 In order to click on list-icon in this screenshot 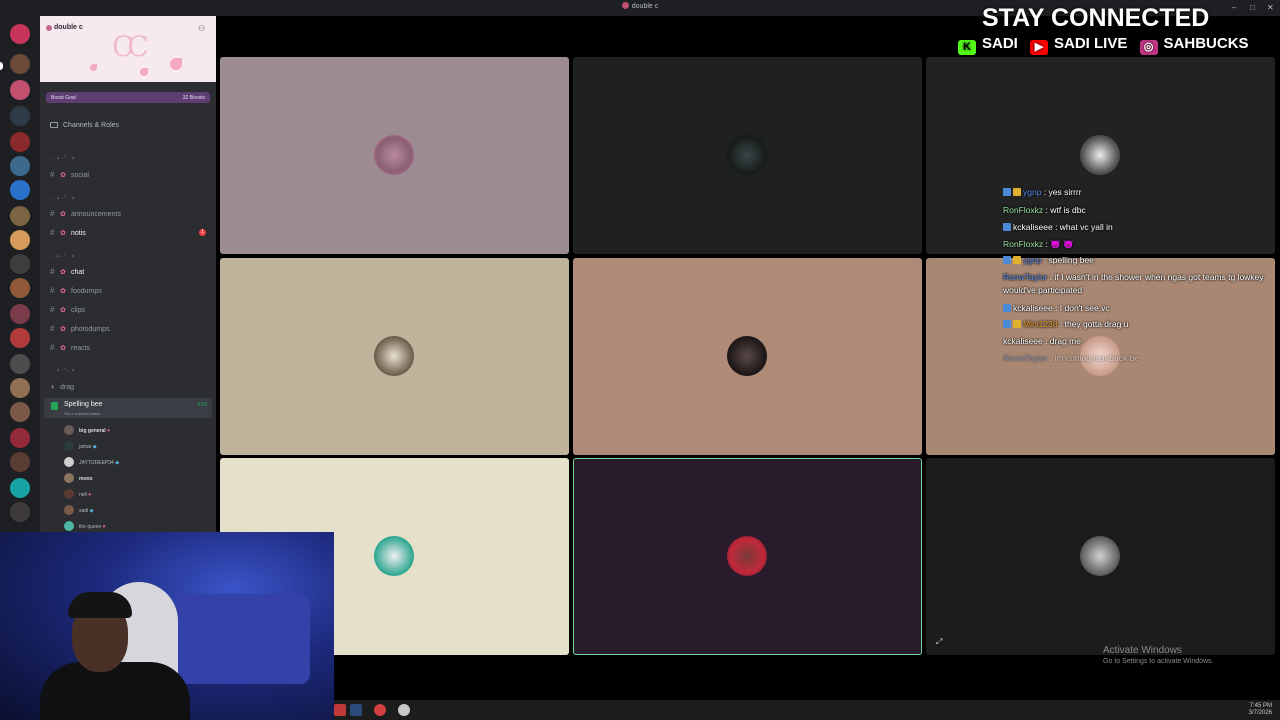, I will do `click(54, 125)`.